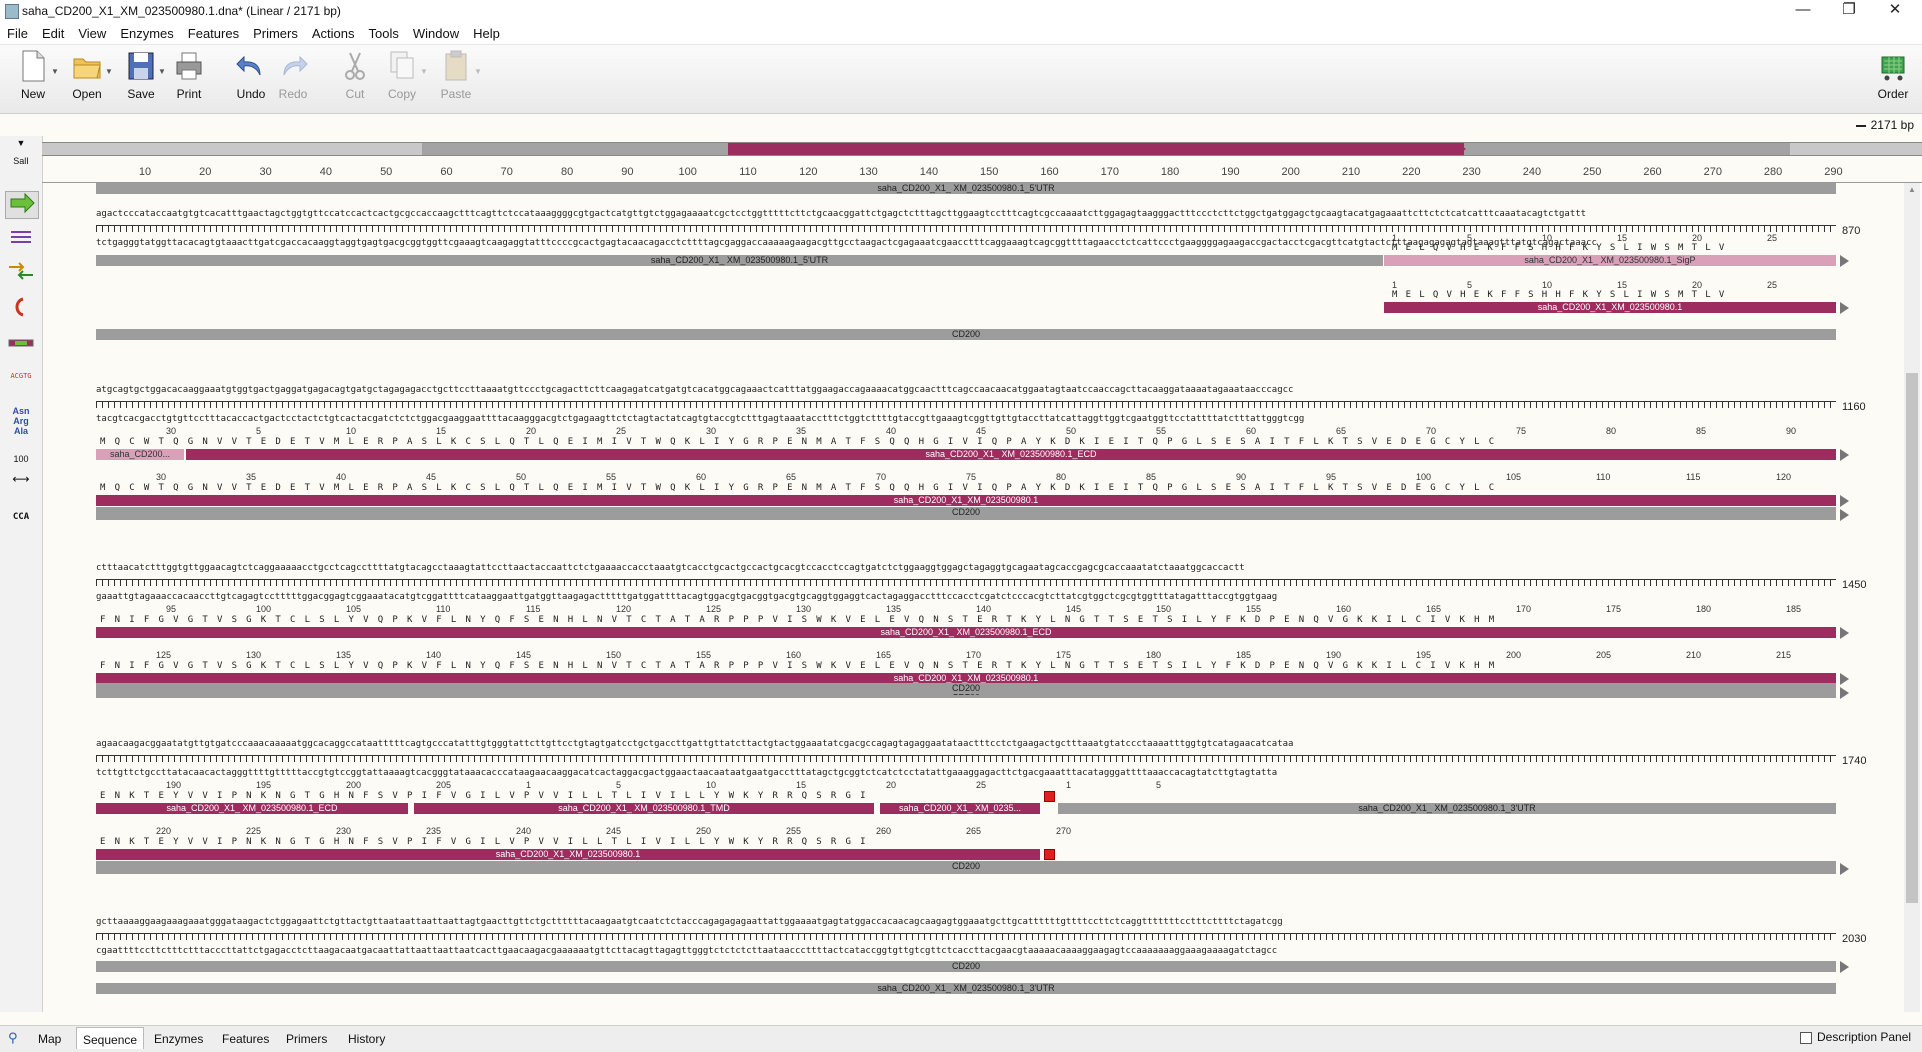 Image resolution: width=1922 pixels, height=1052 pixels. Describe the element at coordinates (21, 272) in the screenshot. I see `show-orfs-button` at that location.